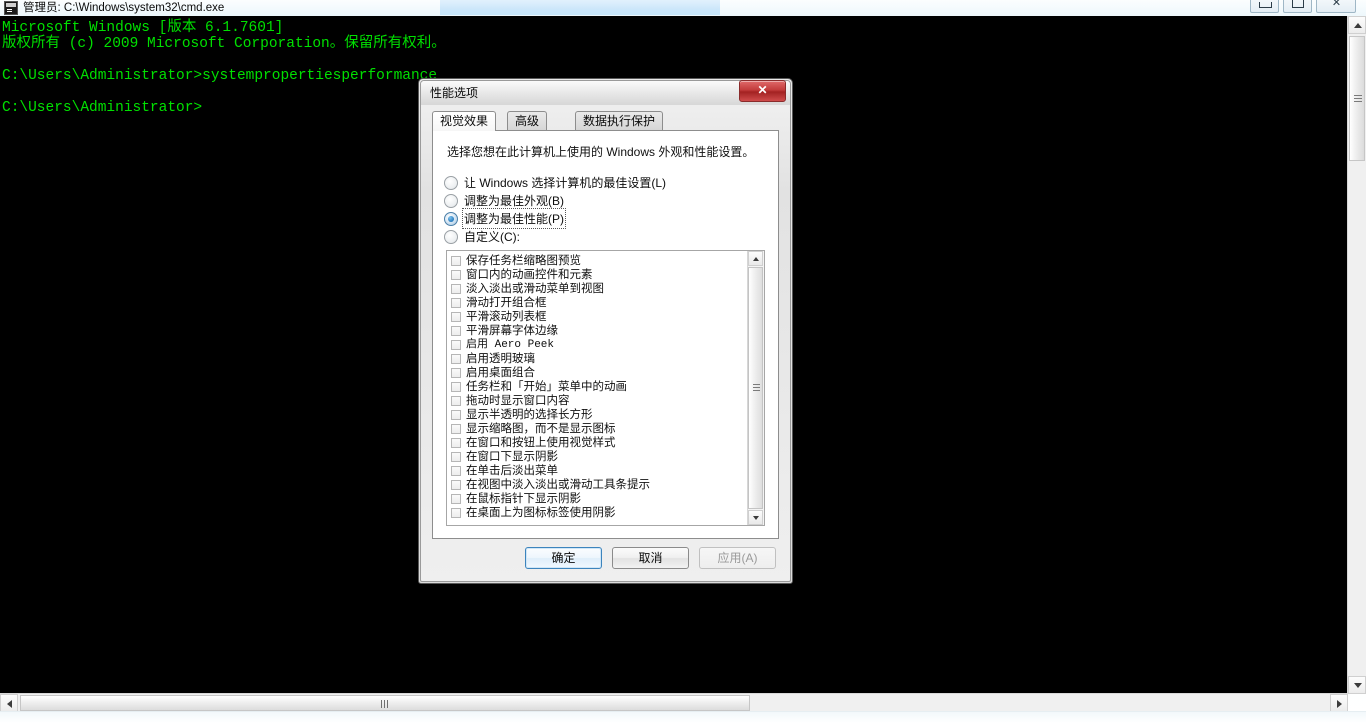  I want to click on tab-visual-effects: 视觉效果, so click(464, 121).